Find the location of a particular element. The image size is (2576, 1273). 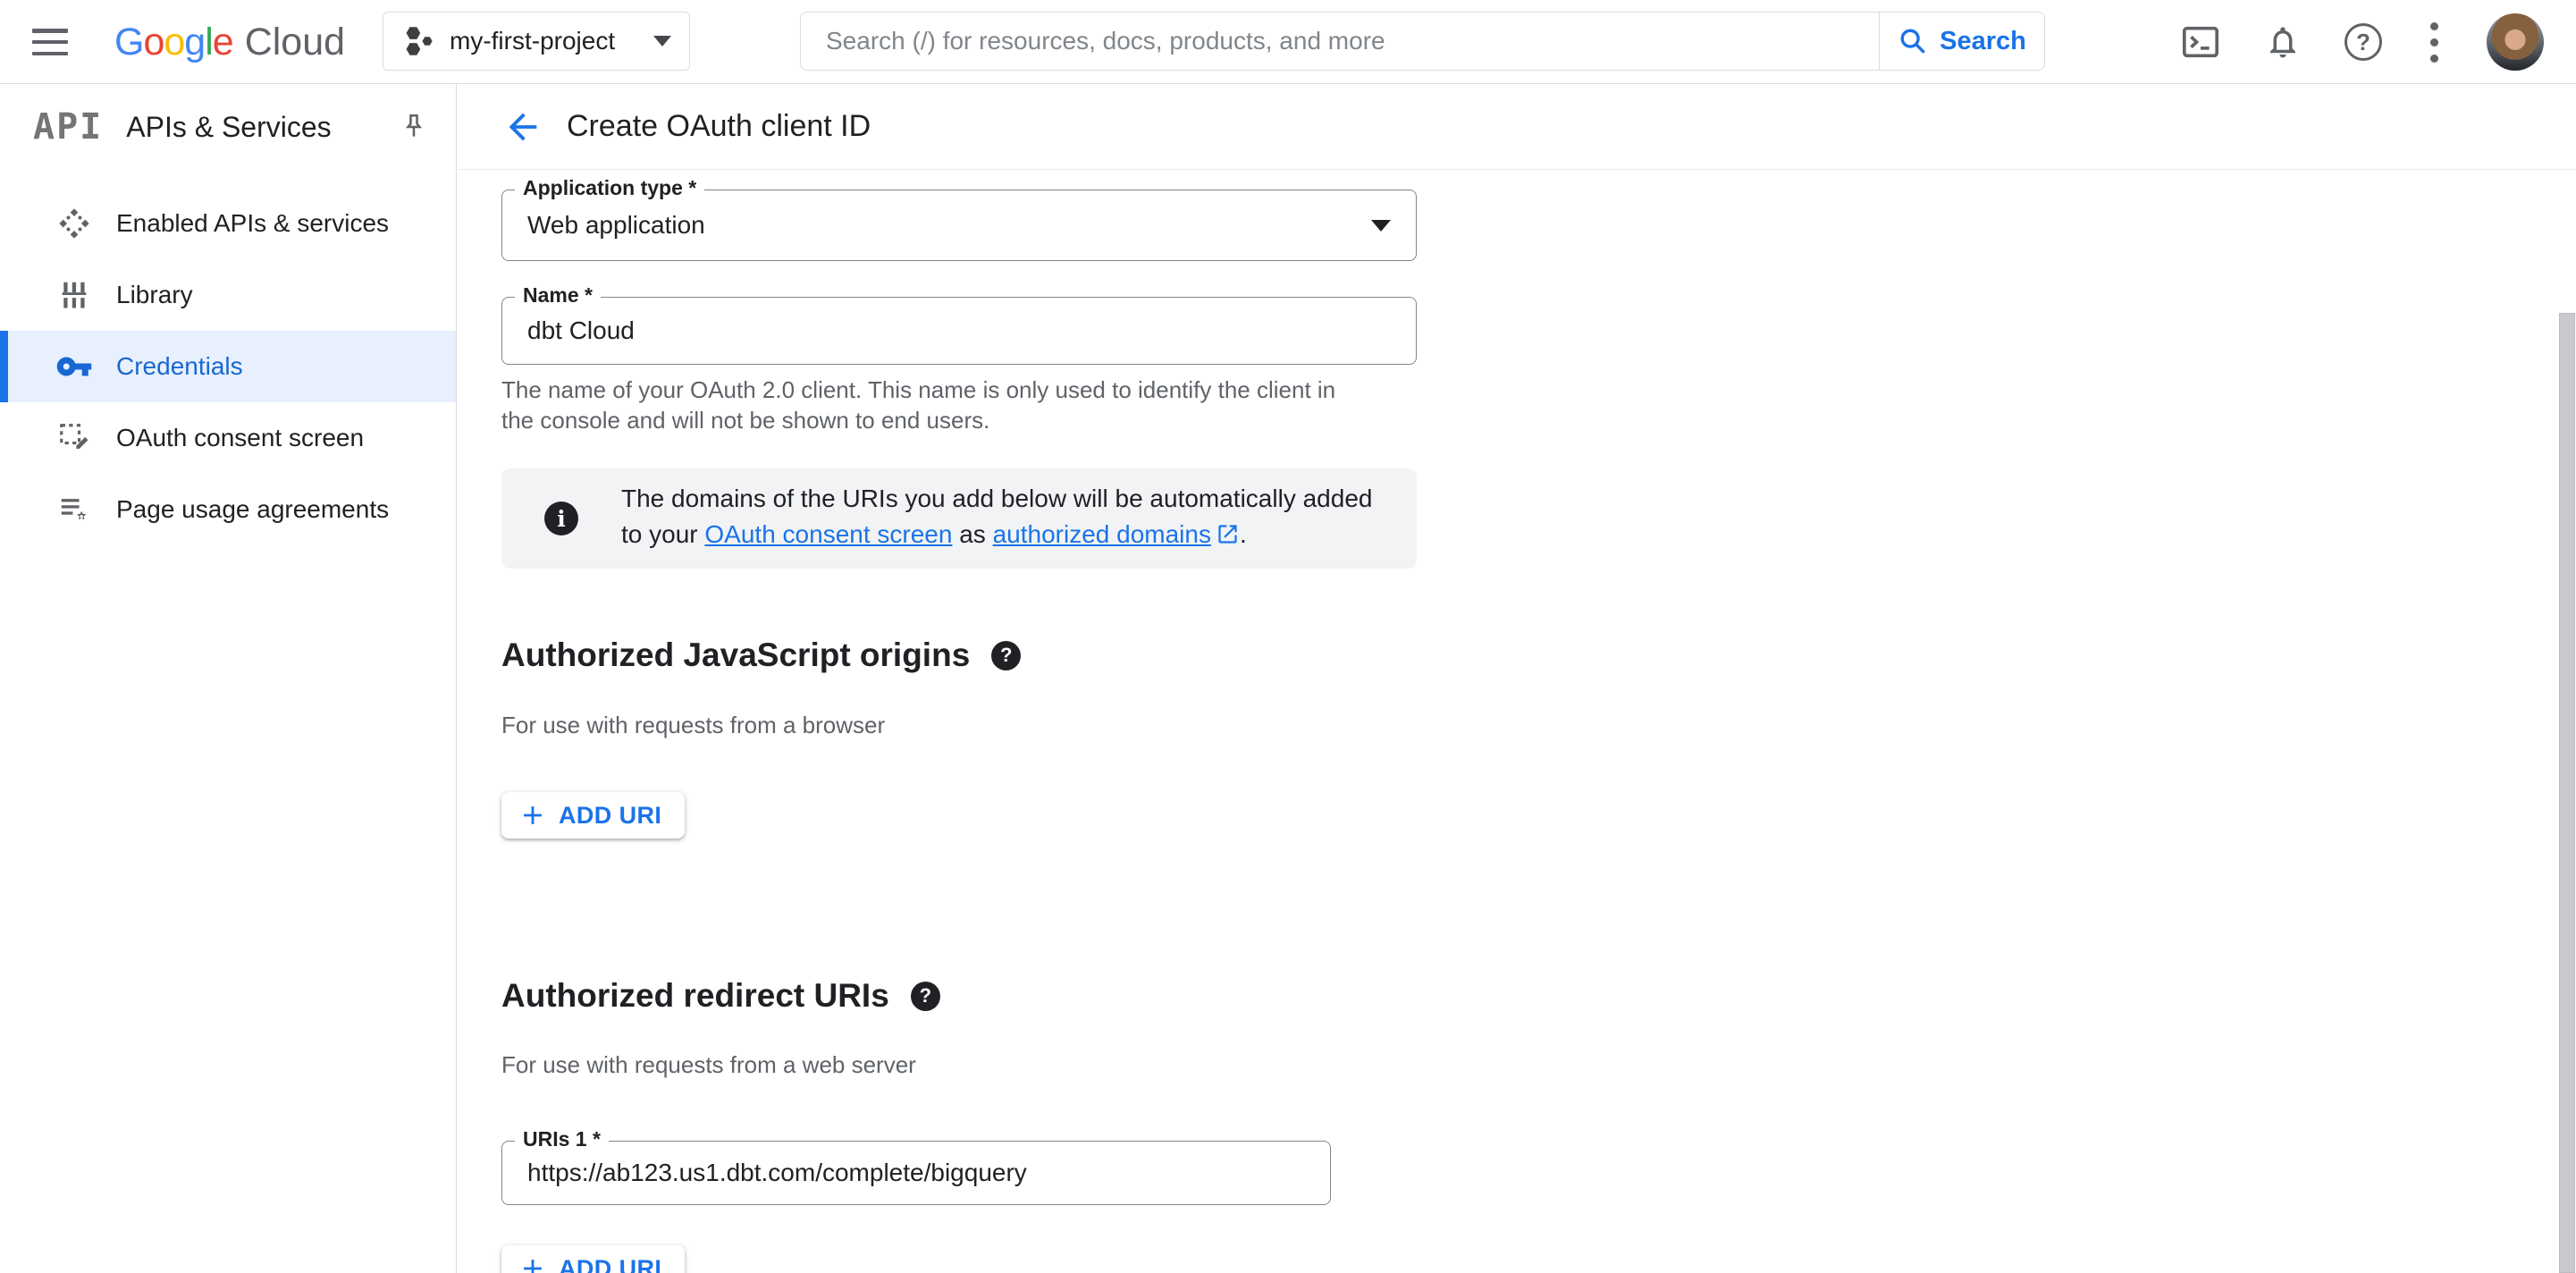

js-origins-heading: Authorized JavaScript origins ? is located at coordinates (762, 655).